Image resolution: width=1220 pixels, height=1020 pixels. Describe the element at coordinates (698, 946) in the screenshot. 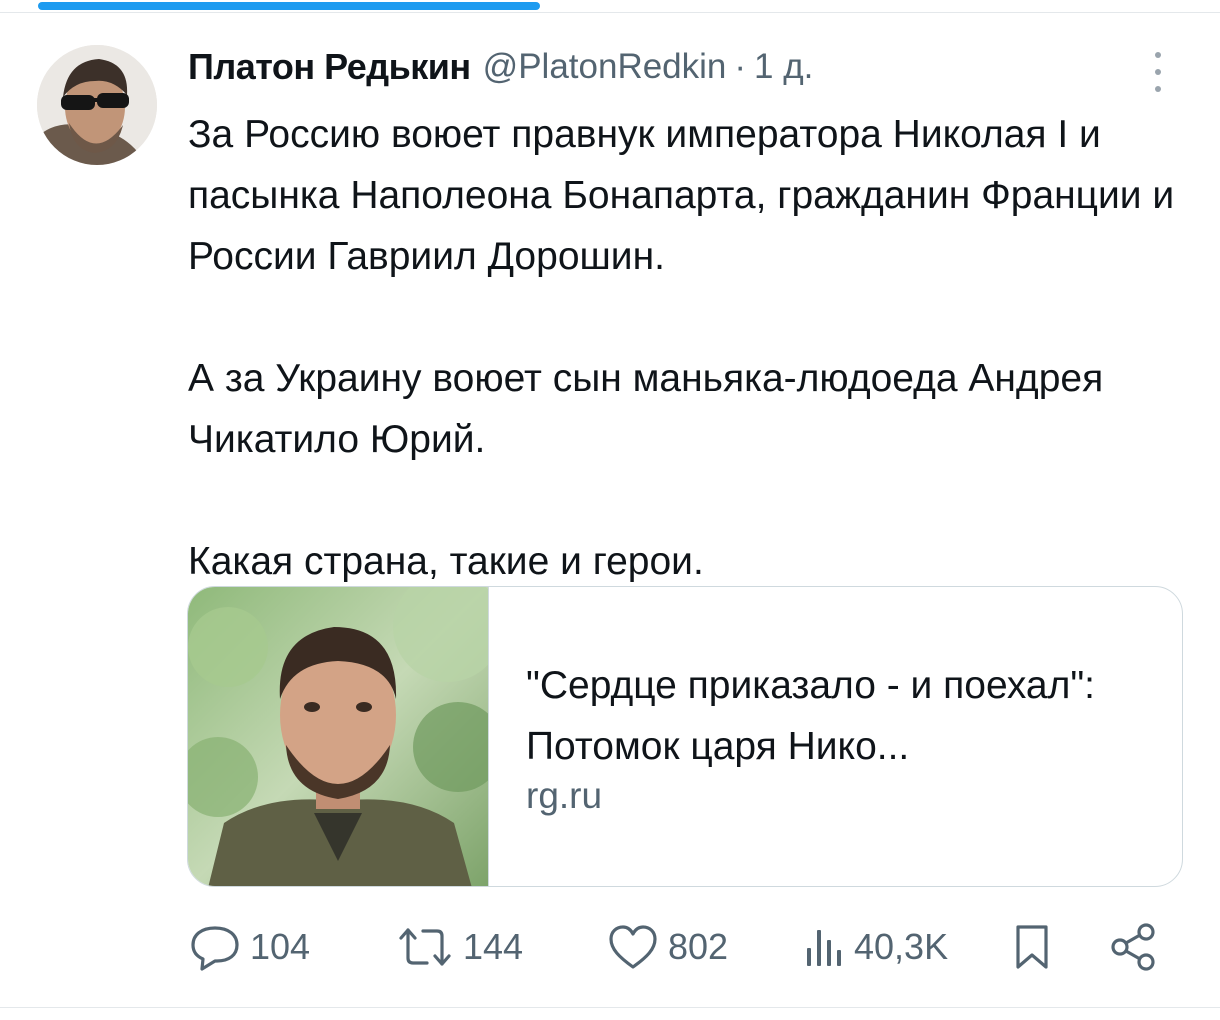

I see `like-count: 802` at that location.